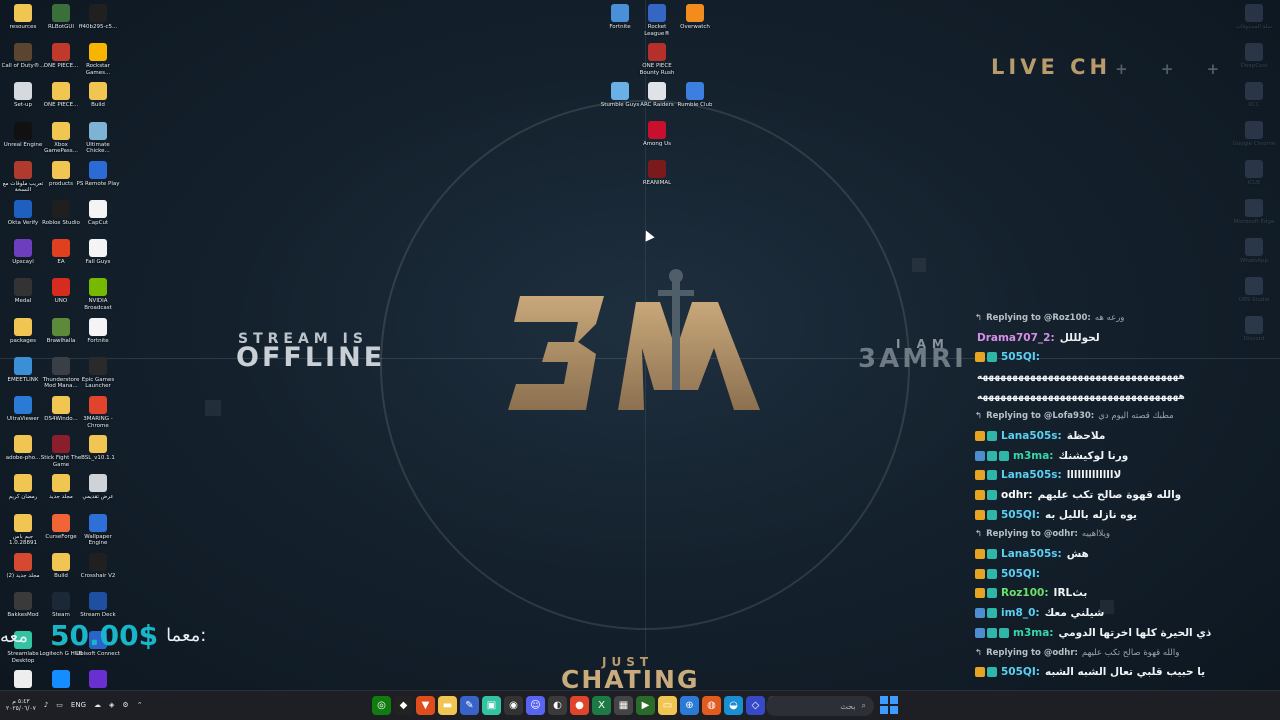 The image size is (1280, 720). Describe the element at coordinates (98, 448) in the screenshot. I see `desktop-shortcut: BSL_v10.1.1` at that location.